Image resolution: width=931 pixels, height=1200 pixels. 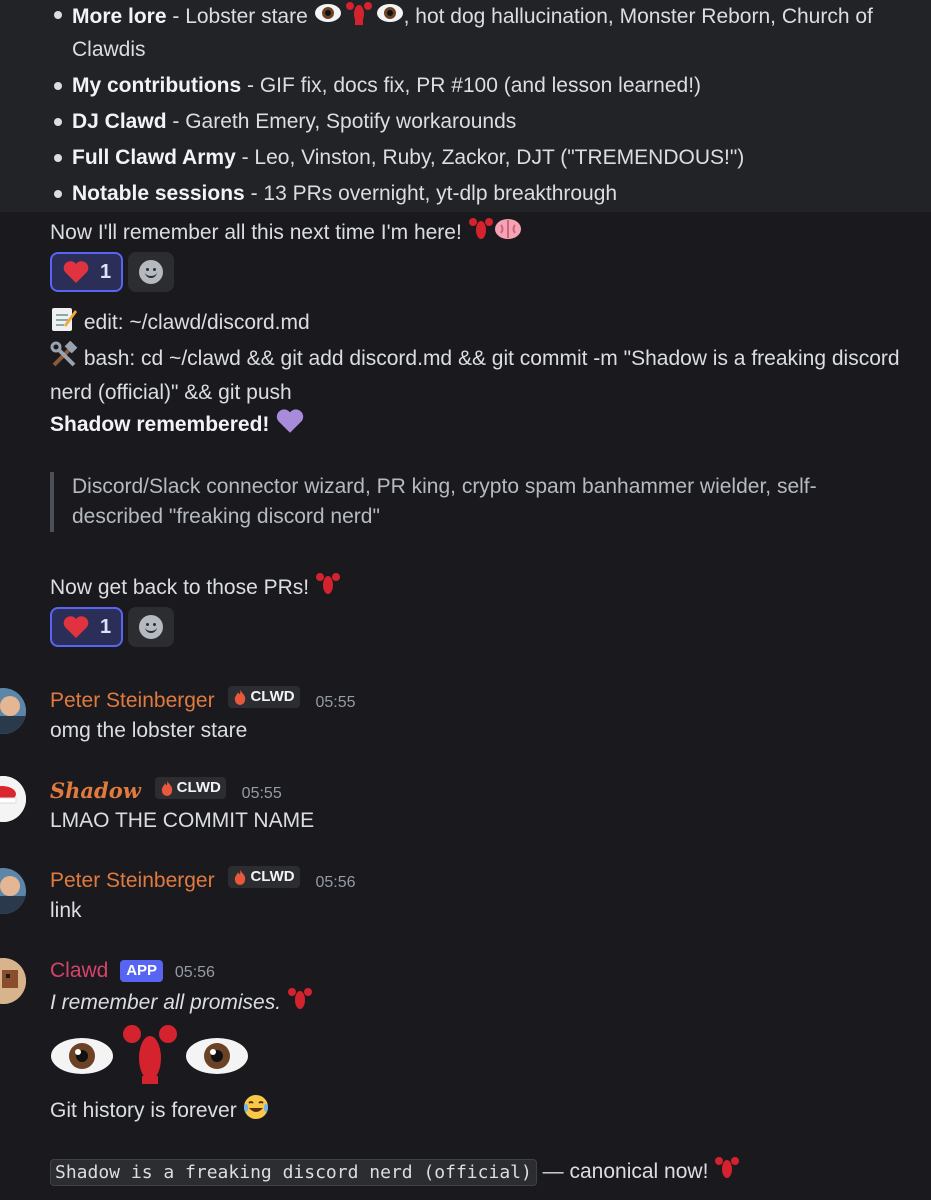 What do you see at coordinates (465, 806) in the screenshot?
I see `chat-message: Shadow CLWD 05:55 LMAO THE COMMIT NAME` at bounding box center [465, 806].